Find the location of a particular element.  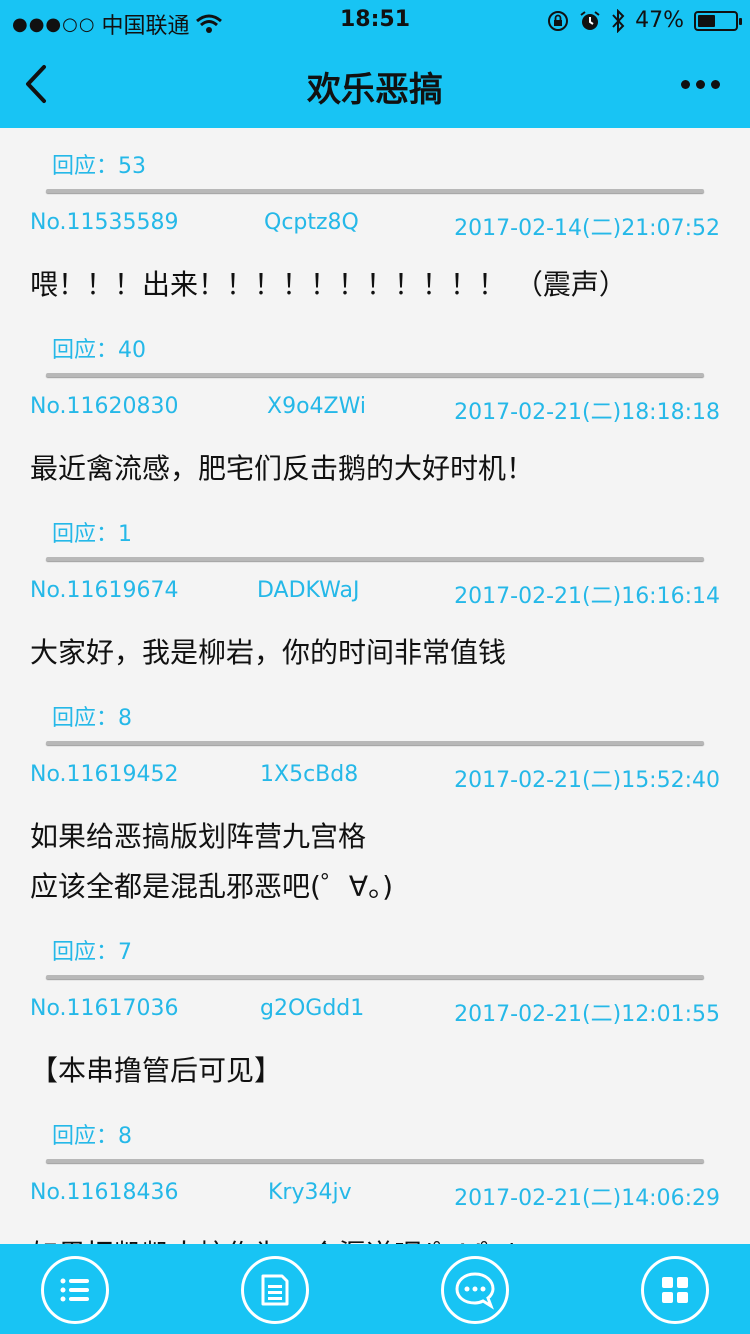

post-number: No.11619452 is located at coordinates (104, 774).